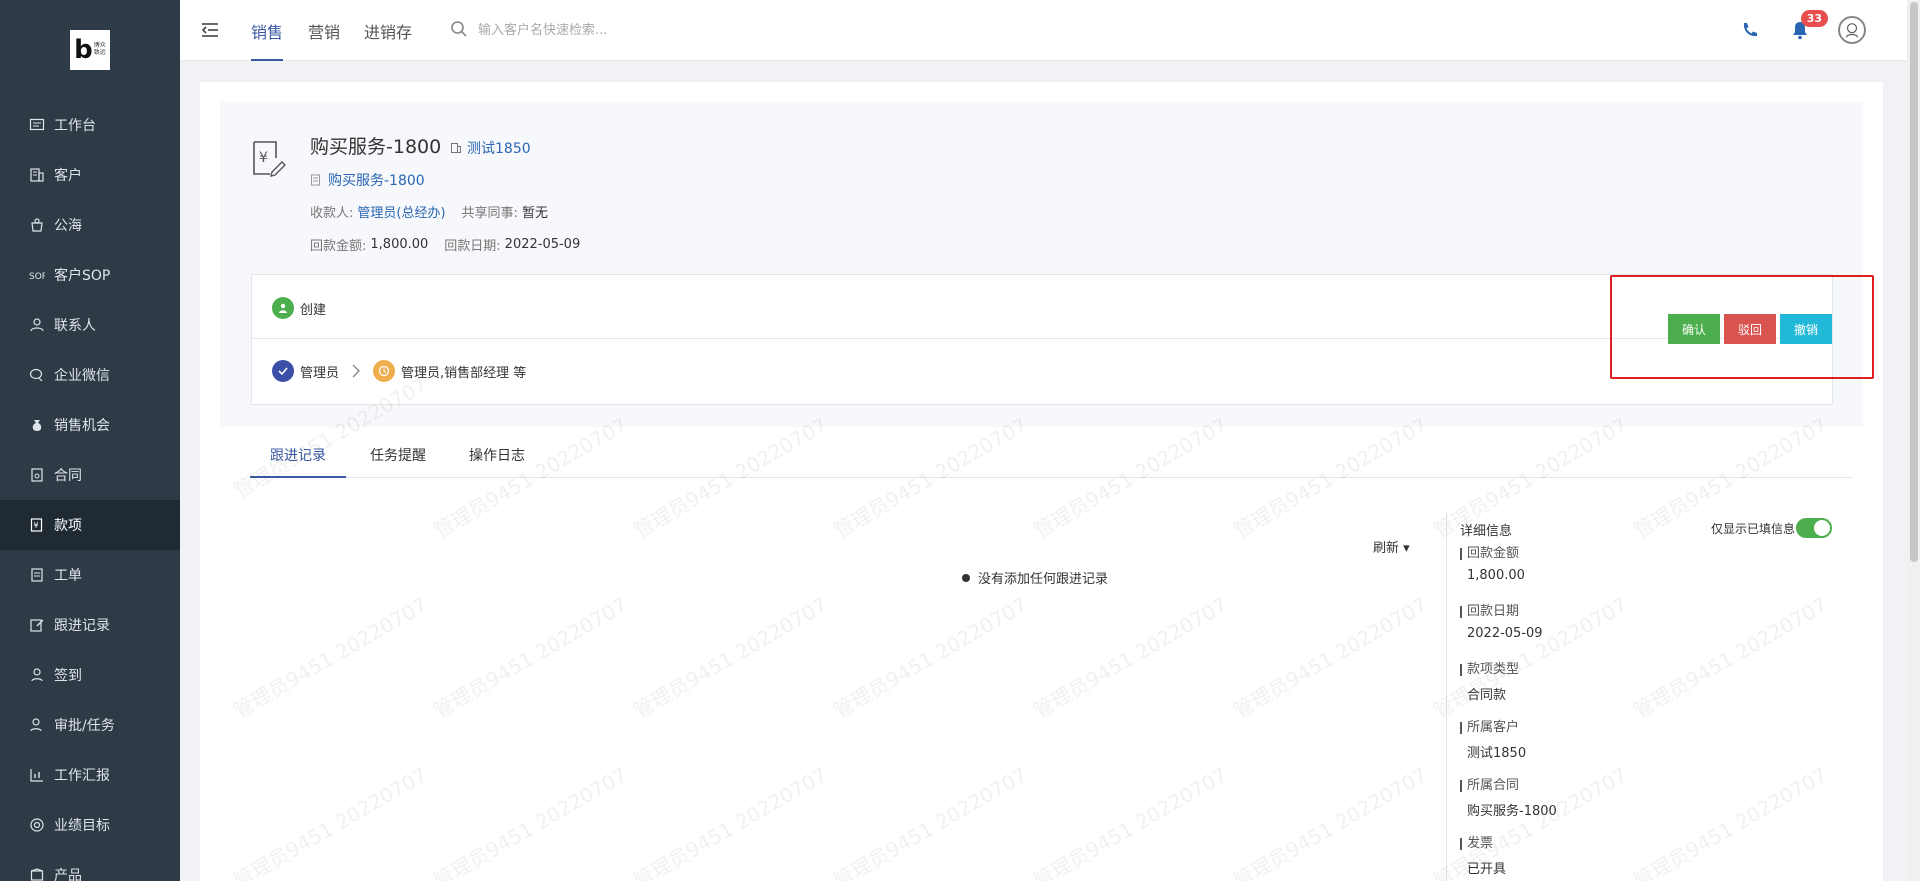 The height and width of the screenshot is (881, 1920). What do you see at coordinates (82, 376) in the screenshot?
I see `sidebar-item-label: 企业微信` at bounding box center [82, 376].